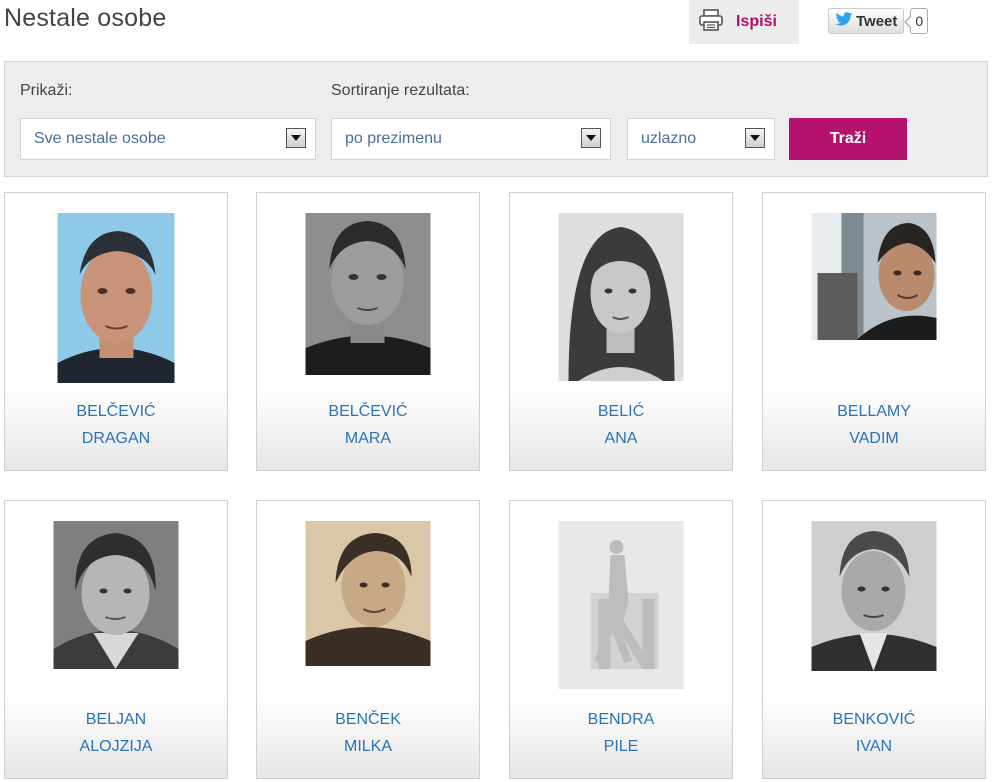 Image resolution: width=1000 pixels, height=782 pixels. I want to click on sort-select: po prezimenu, so click(471, 139).